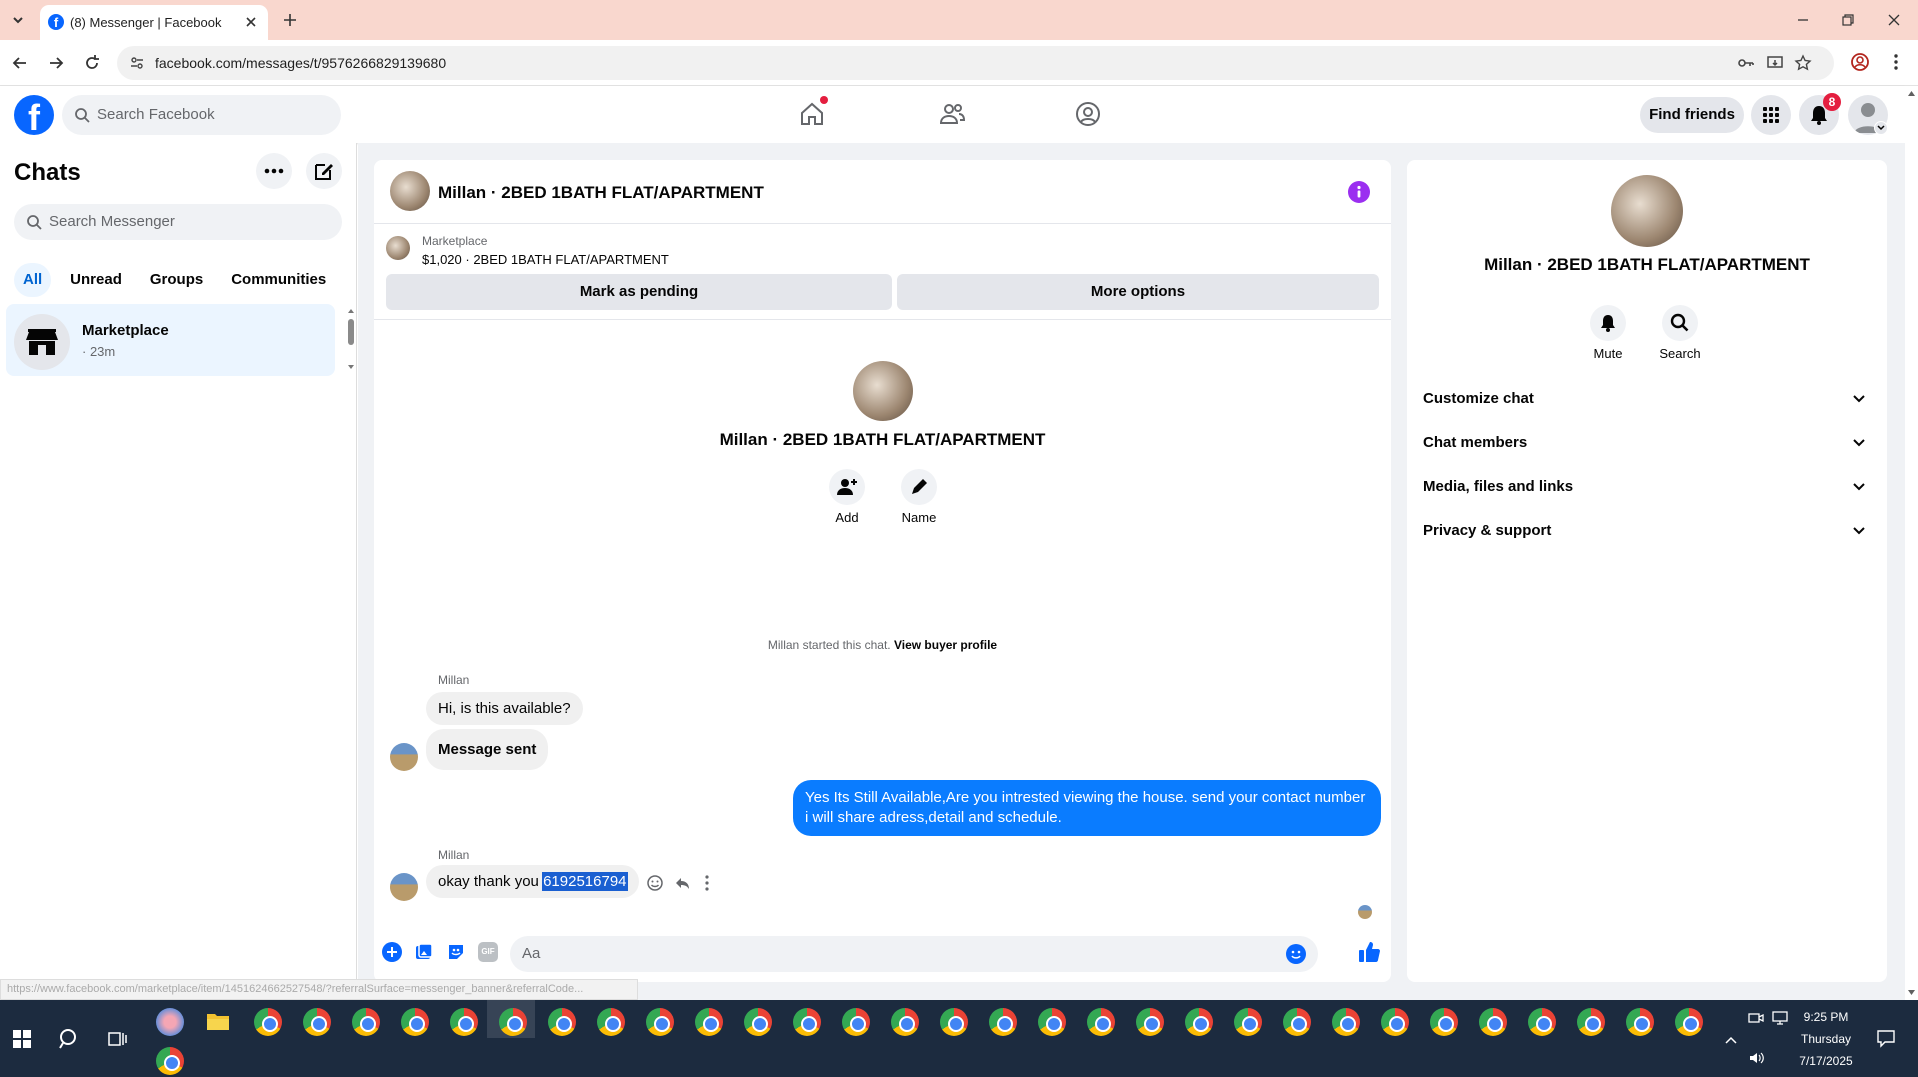 The width and height of the screenshot is (1918, 1077). Describe the element at coordinates (1756, 1018) in the screenshot. I see `meet-now-icon` at that location.